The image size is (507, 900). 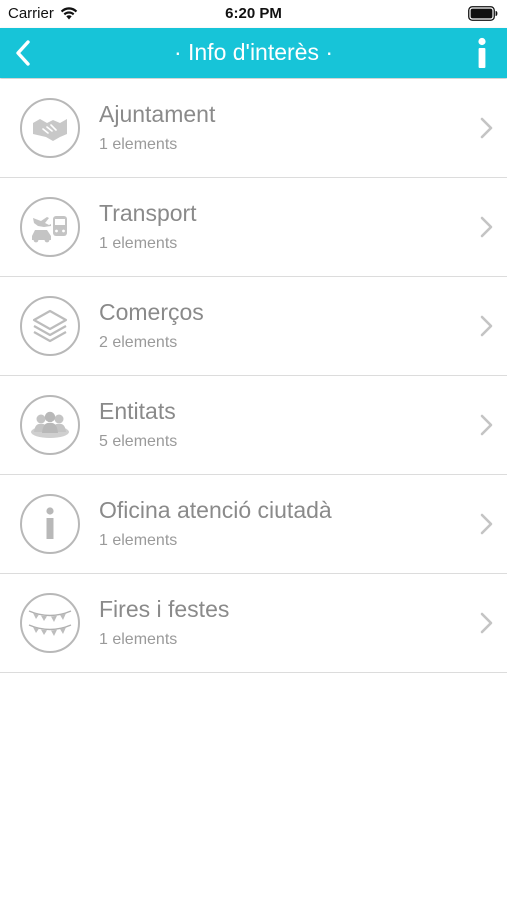 I want to click on nav-bar: · Info d'interès ·, so click(x=253, y=53).